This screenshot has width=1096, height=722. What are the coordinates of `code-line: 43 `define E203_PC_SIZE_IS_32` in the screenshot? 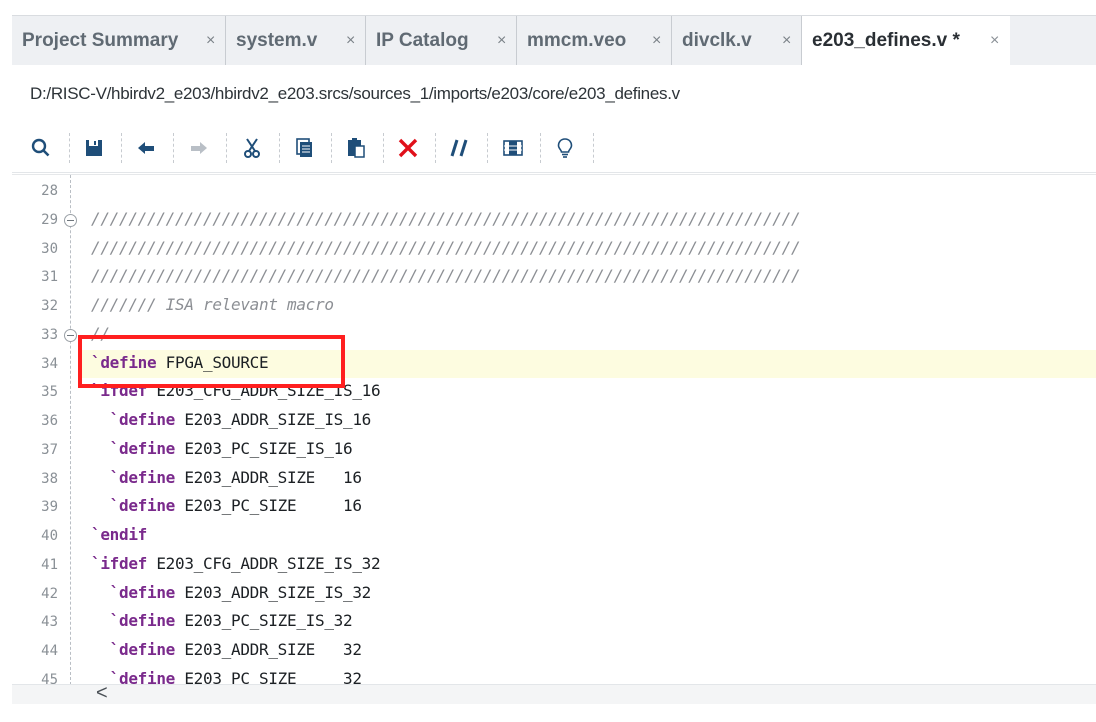 It's located at (554, 622).